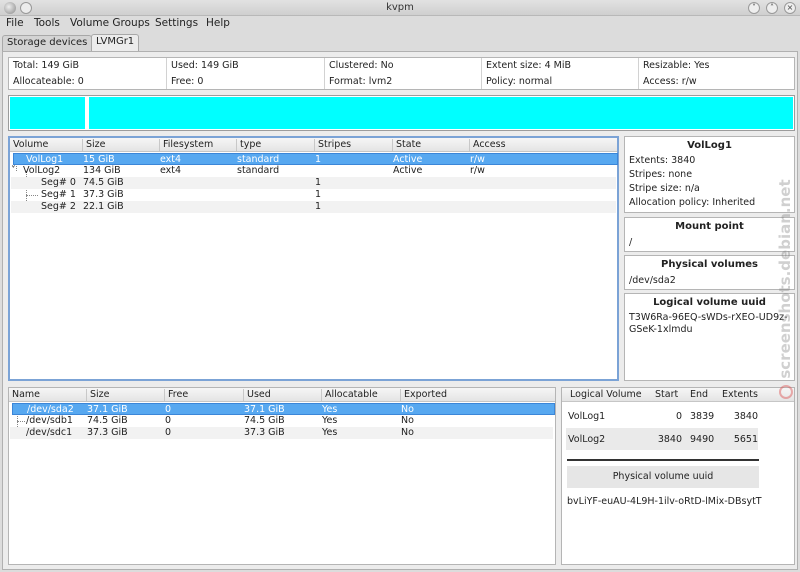  I want to click on usage-segment-vollog1, so click(47, 113).